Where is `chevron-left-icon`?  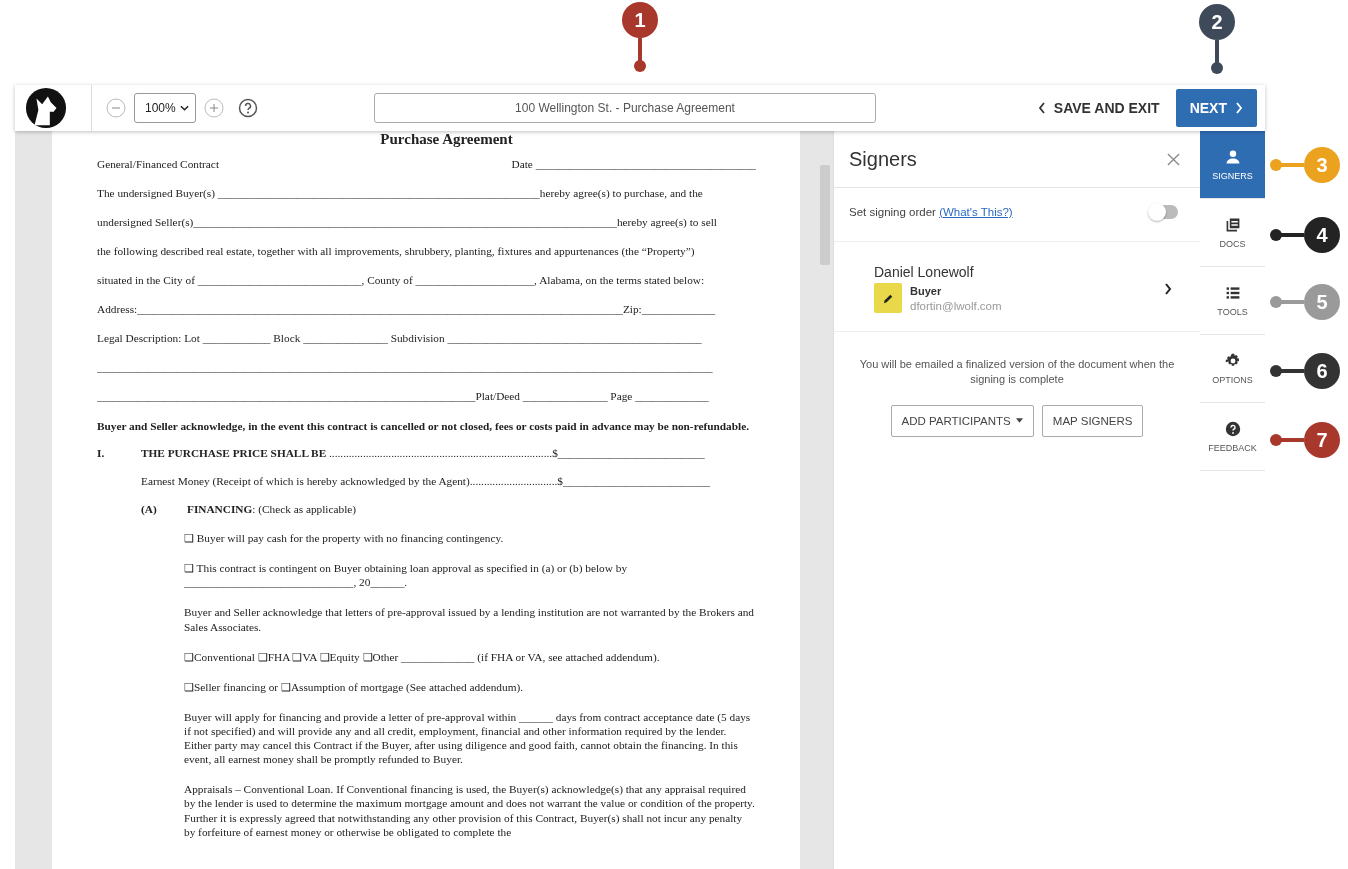
chevron-left-icon is located at coordinates (1041, 108).